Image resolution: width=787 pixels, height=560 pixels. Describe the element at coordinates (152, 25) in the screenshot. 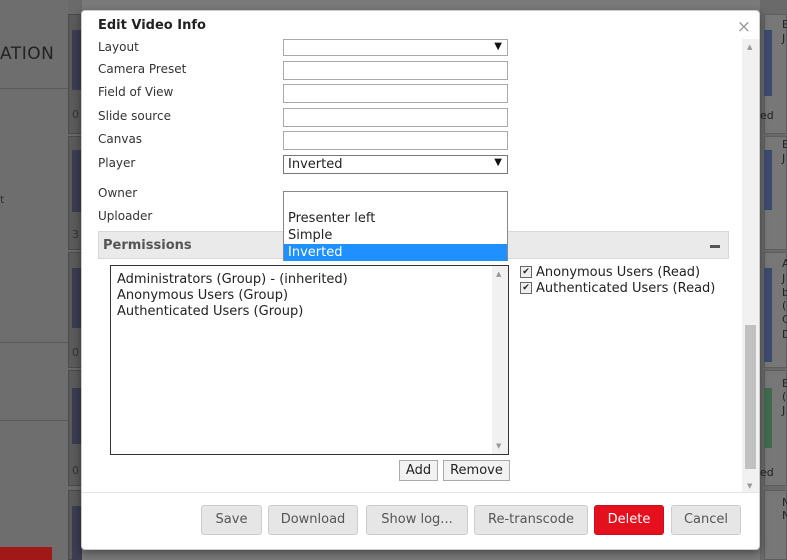

I see `dialog-title: Edit Video Info` at that location.